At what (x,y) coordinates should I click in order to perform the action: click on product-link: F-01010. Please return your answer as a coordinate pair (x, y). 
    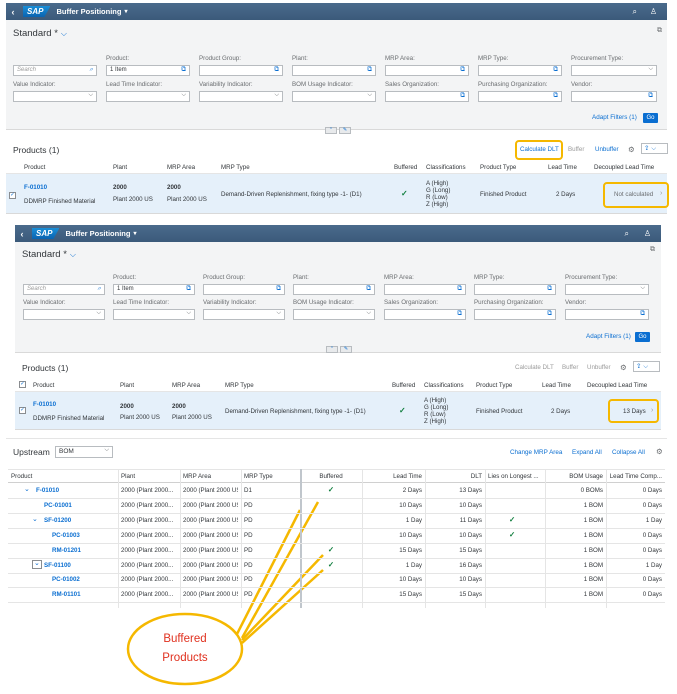
    Looking at the image, I should click on (81, 490).